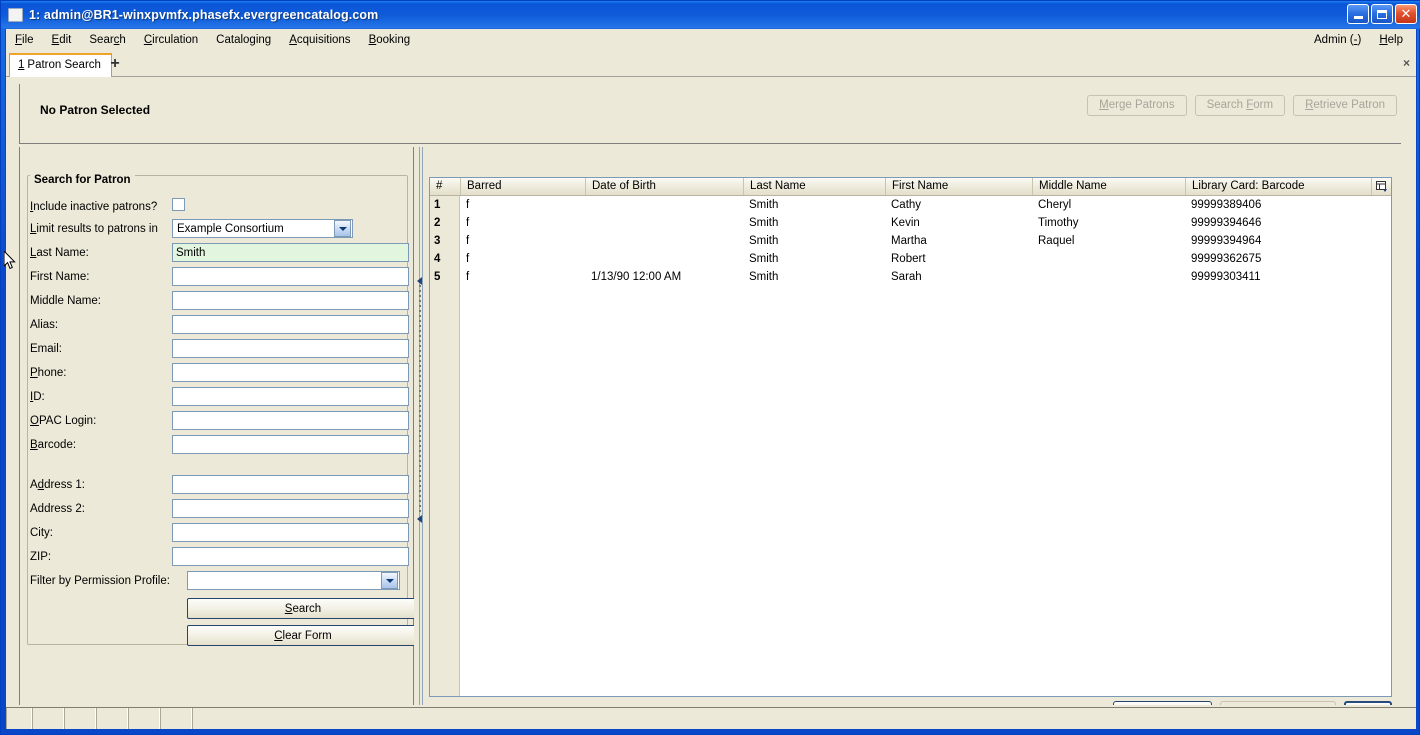  I want to click on email-label: Email:, so click(46, 349).